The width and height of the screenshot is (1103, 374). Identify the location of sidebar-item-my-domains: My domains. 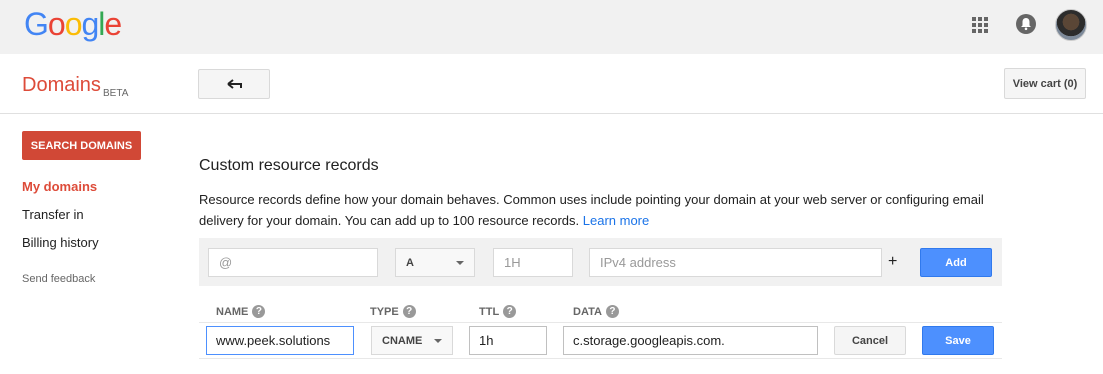
(59, 186).